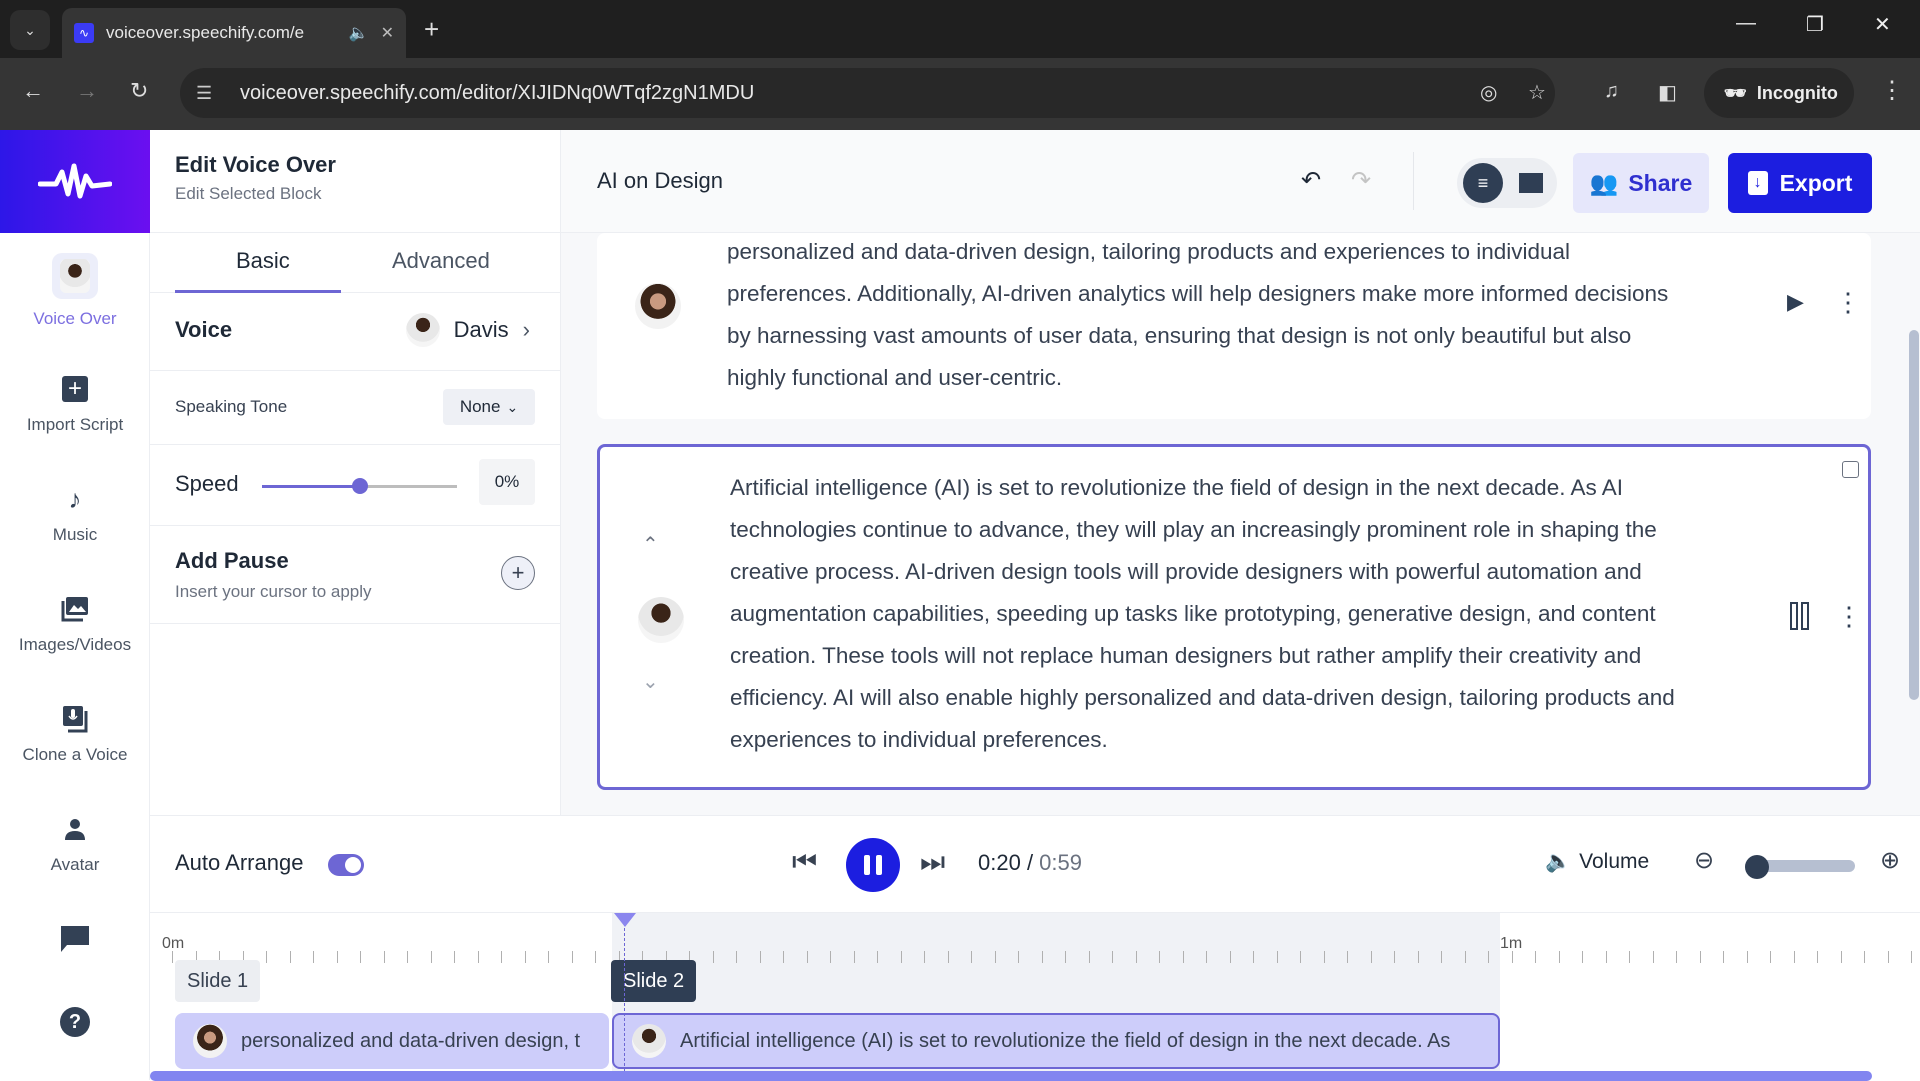 This screenshot has width=1920, height=1081. Describe the element at coordinates (359, 33) in the screenshot. I see `audio-playing-icon: 🔈` at that location.